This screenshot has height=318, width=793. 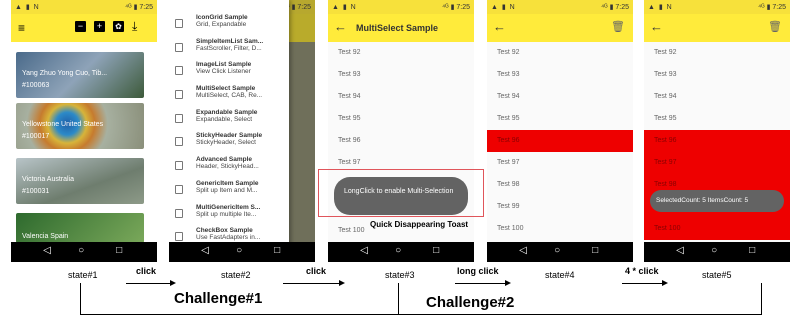 What do you see at coordinates (218, 298) in the screenshot?
I see `challenge-label: Challenge#1` at bounding box center [218, 298].